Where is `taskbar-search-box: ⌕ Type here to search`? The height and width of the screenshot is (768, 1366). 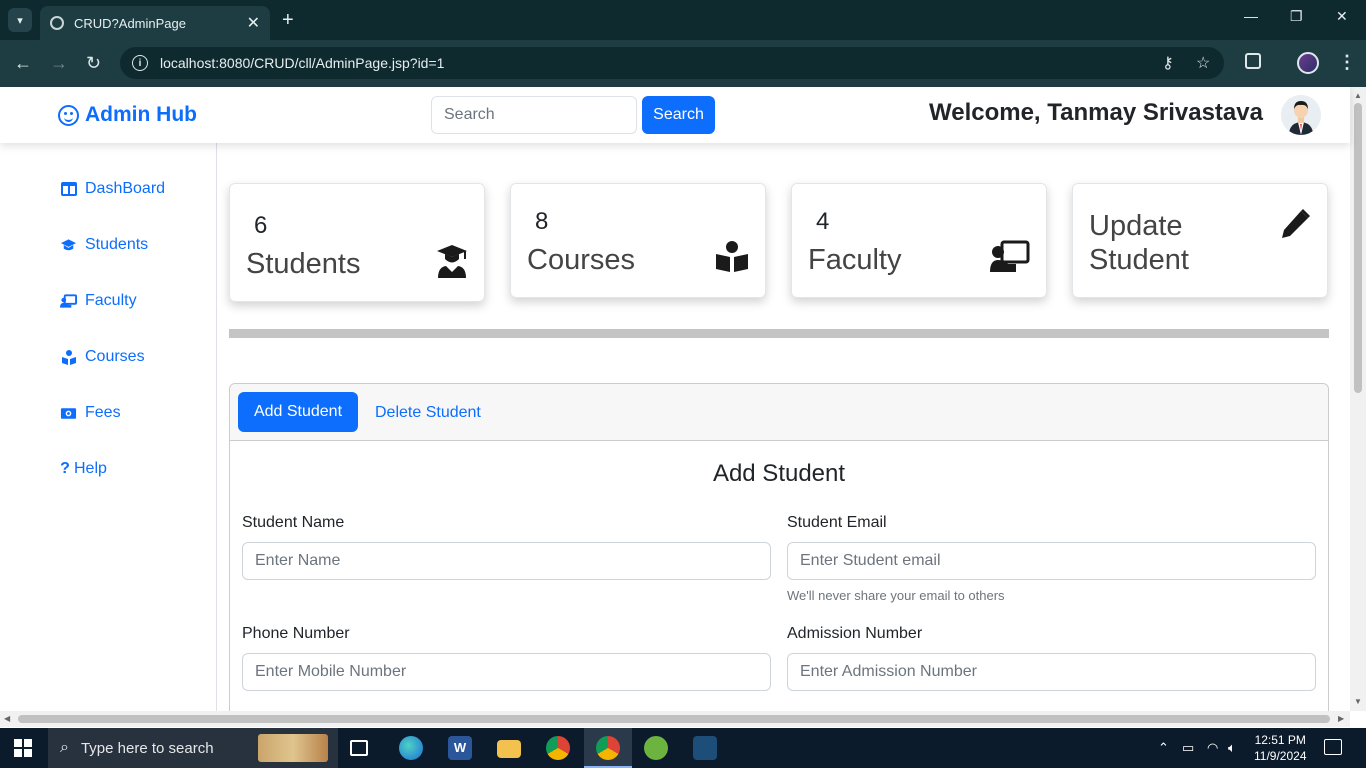
taskbar-search-box: ⌕ Type here to search is located at coordinates (193, 748).